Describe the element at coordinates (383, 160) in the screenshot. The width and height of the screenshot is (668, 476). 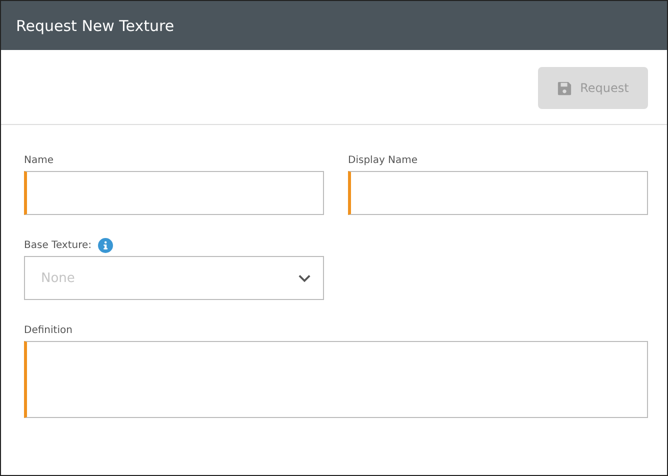
I see `field-label: Display Name` at that location.